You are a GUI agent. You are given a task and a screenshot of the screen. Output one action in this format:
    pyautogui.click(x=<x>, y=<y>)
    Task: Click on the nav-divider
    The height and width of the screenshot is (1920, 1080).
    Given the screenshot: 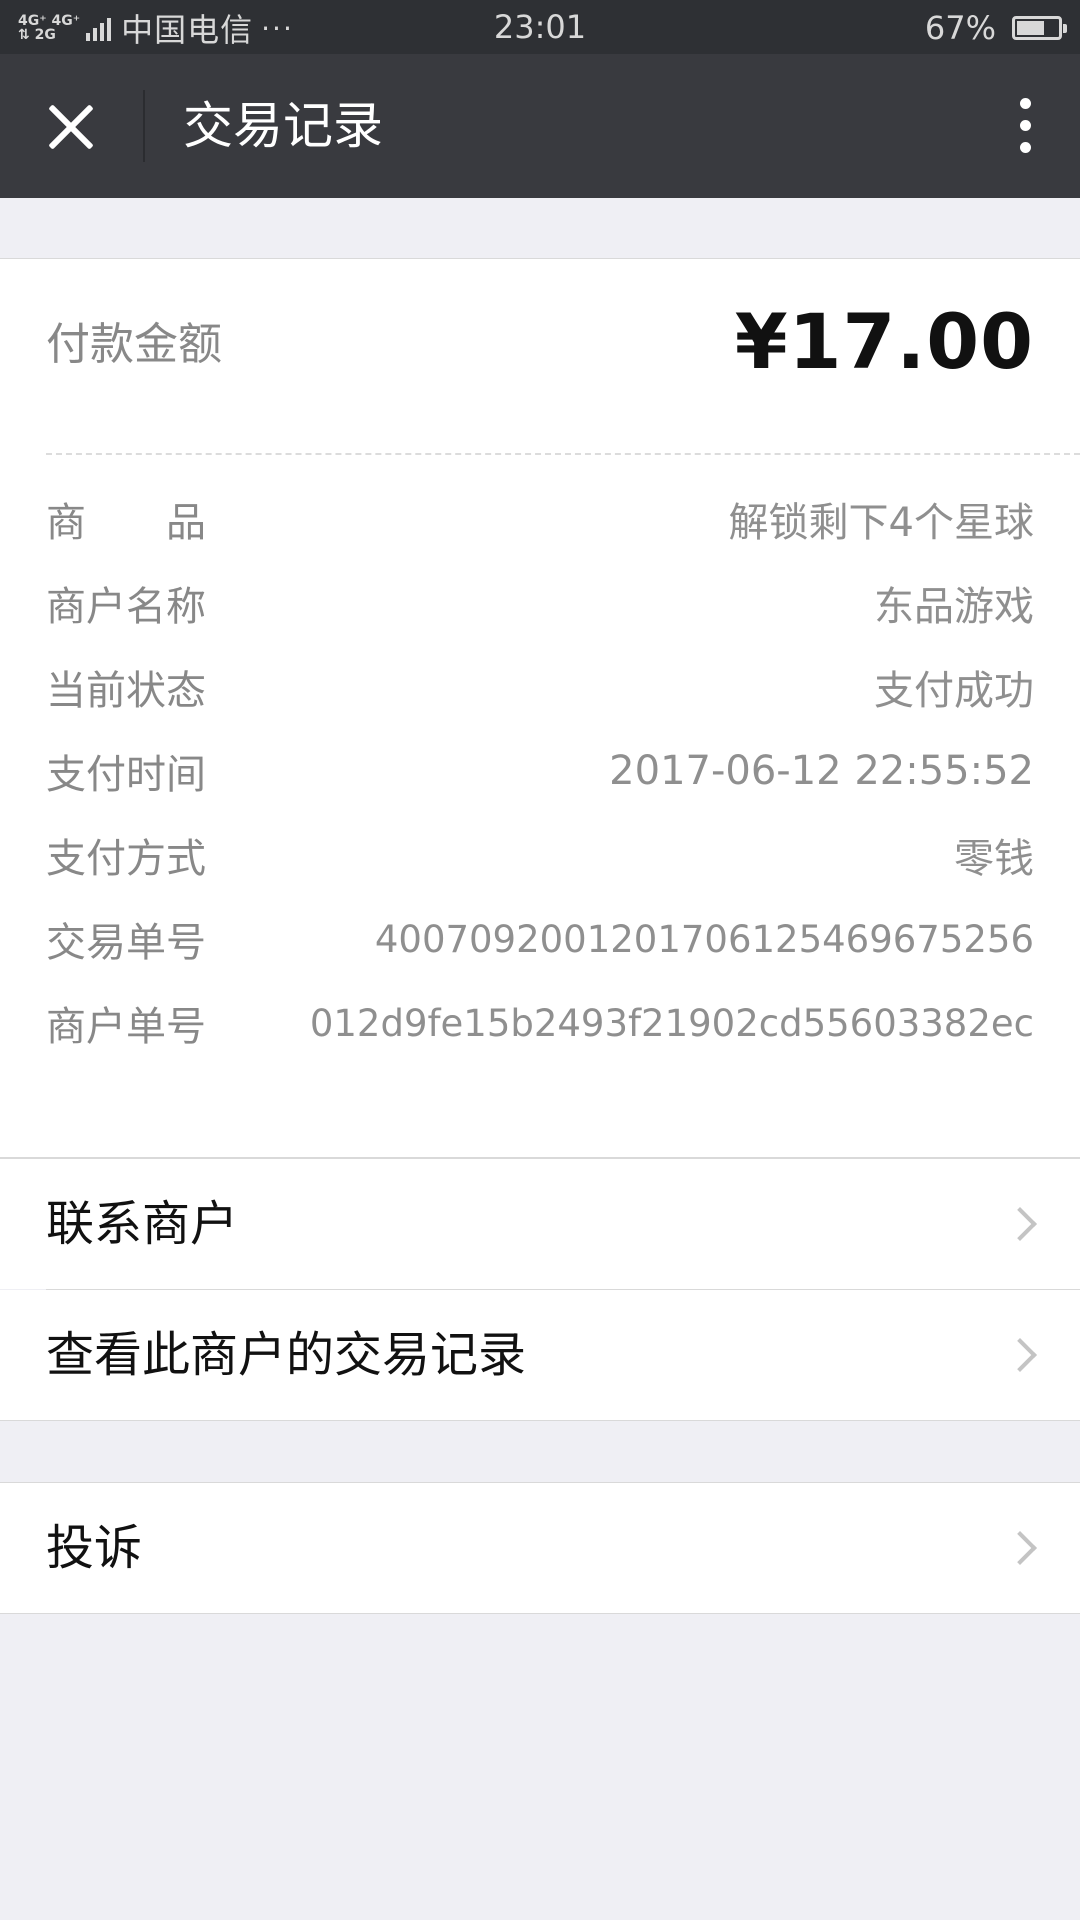 What is the action you would take?
    pyautogui.click(x=144, y=126)
    